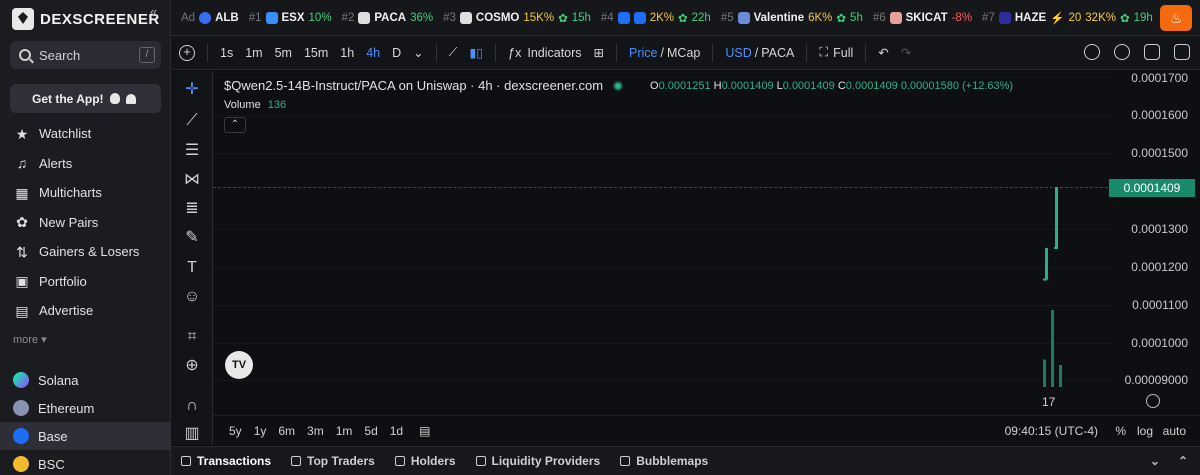 The image size is (1200, 475). Describe the element at coordinates (1067, 18) in the screenshot. I see `ticker-item: #7 HAZE ⚡ 20 32K% ✿ 19h` at that location.